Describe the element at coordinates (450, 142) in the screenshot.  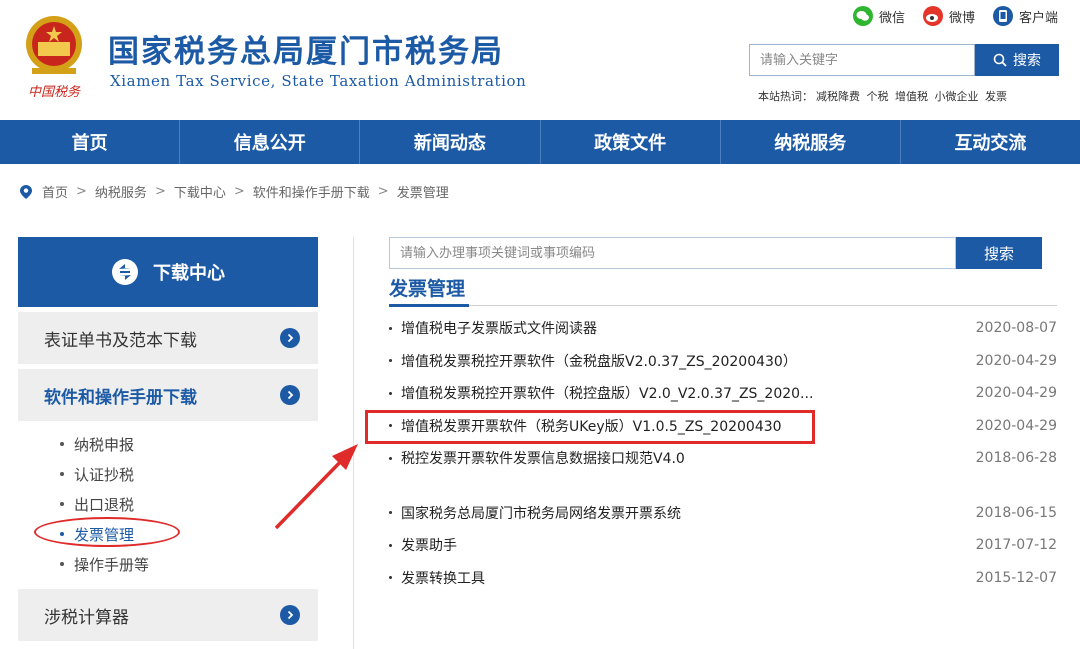
I see `nav-news: 新闻动态` at that location.